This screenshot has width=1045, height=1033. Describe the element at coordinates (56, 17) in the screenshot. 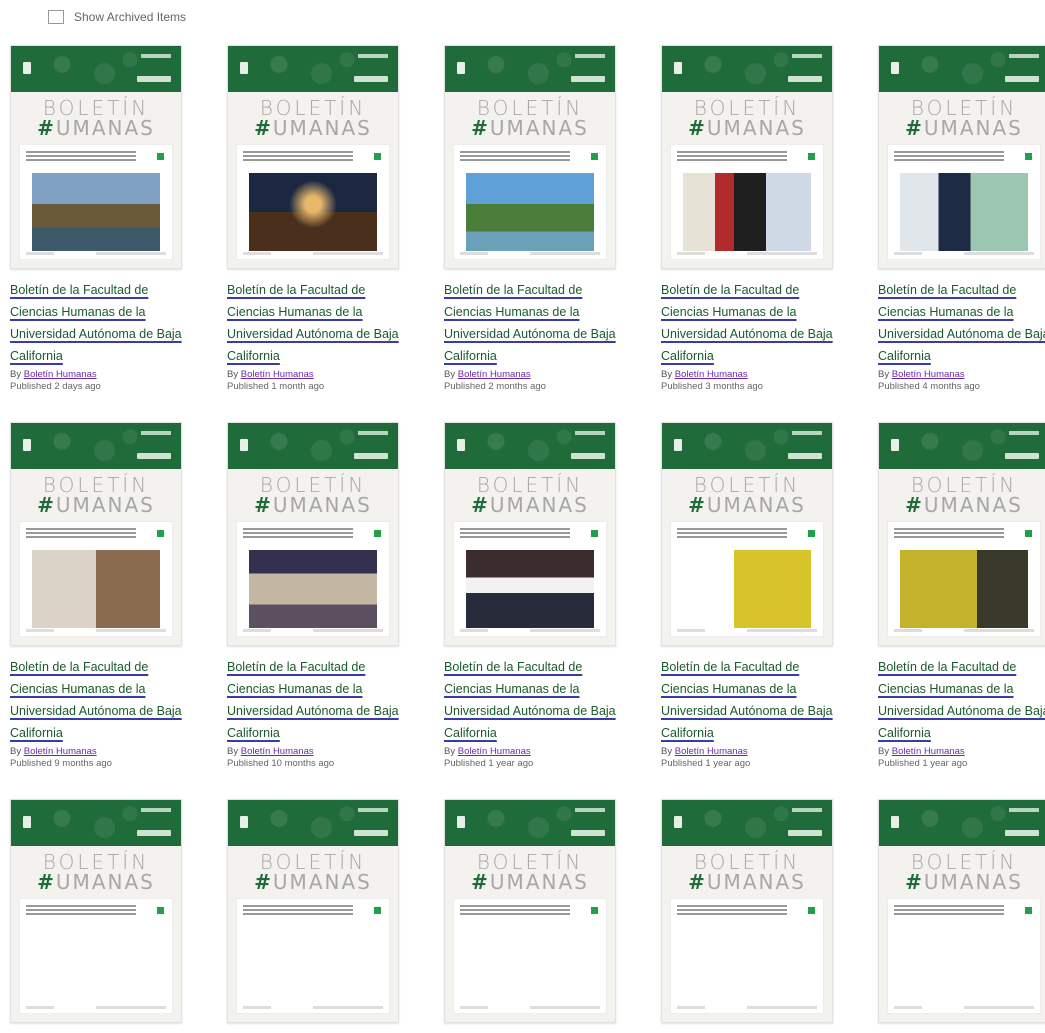

I see `show-archived-checkbox` at that location.